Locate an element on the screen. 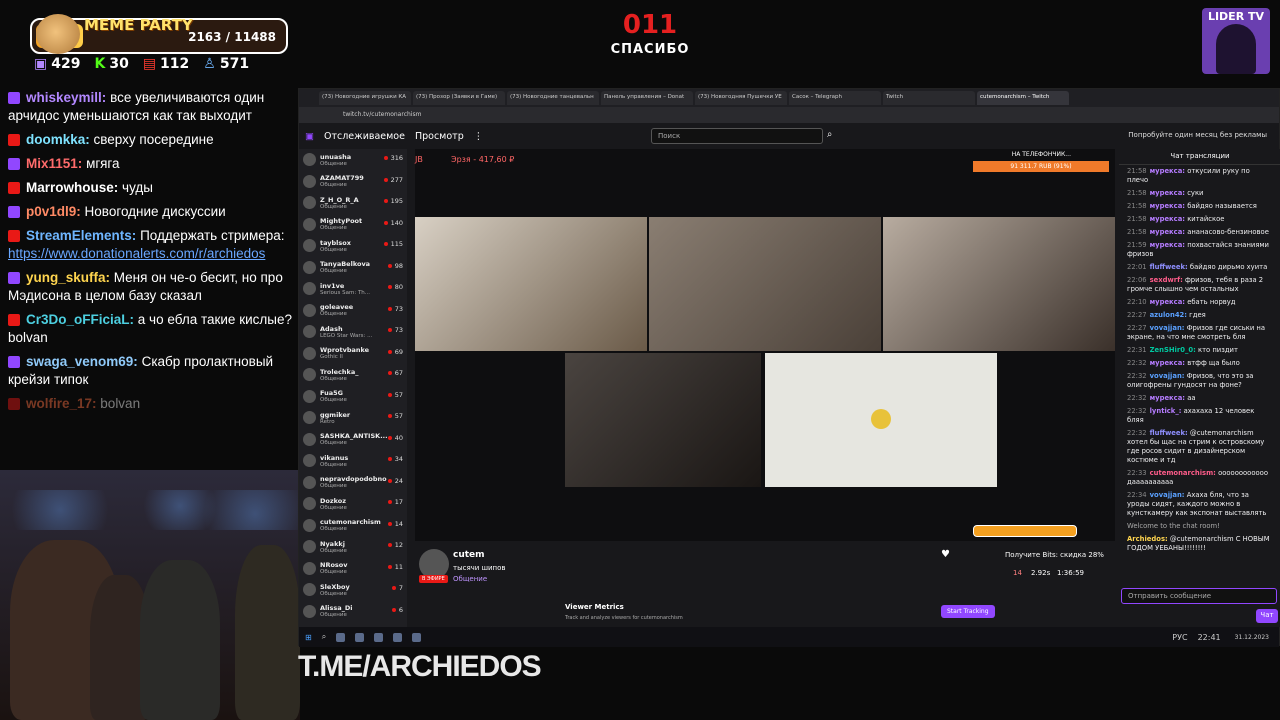  channel-item: SleXboy Общение 7 is located at coordinates (353, 590).